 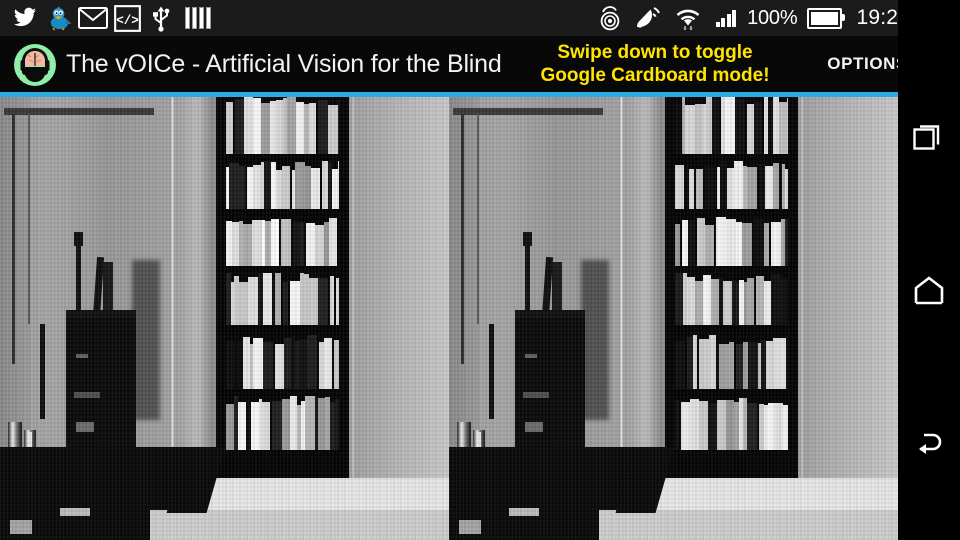 What do you see at coordinates (655, 75) in the screenshot?
I see `banner-line-2: Google Cardboard mode!` at bounding box center [655, 75].